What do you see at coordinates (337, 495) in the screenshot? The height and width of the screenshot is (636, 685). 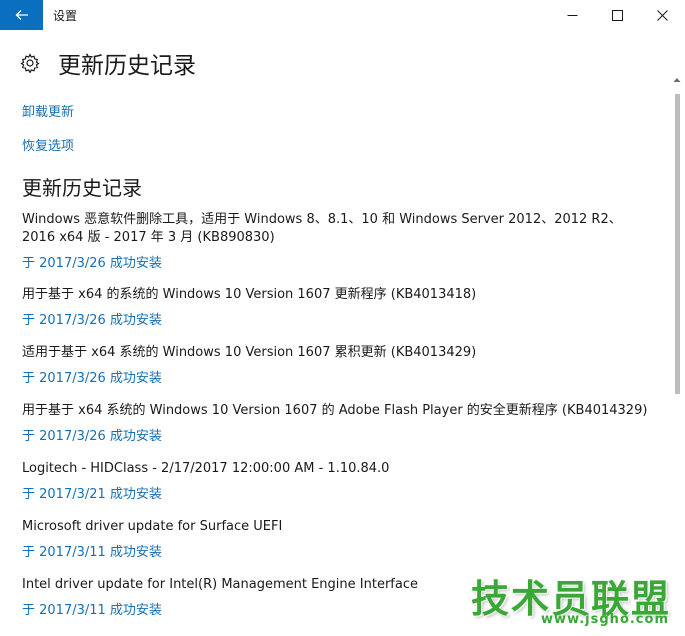 I see `update-status-link: 于 2017/3/21 成功安装` at bounding box center [337, 495].